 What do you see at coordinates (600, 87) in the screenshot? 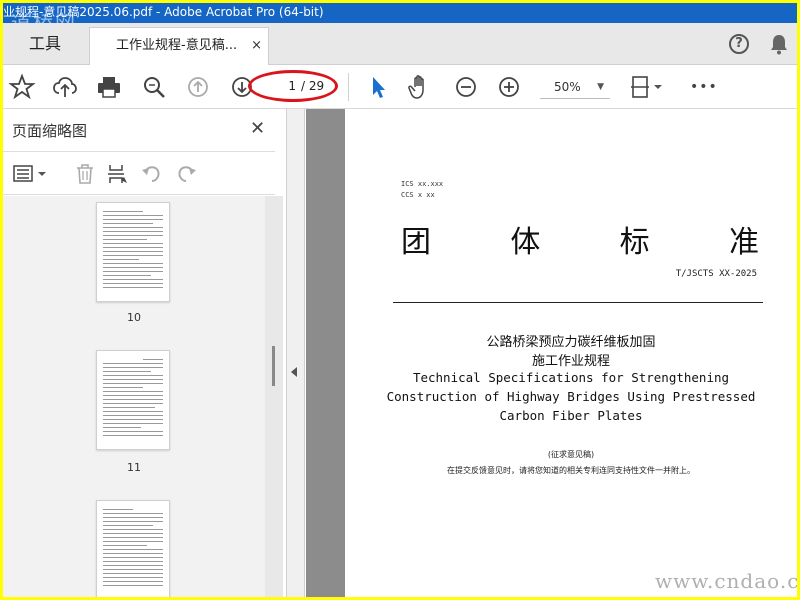
I see `chevron-down-icon: ▼` at bounding box center [600, 87].